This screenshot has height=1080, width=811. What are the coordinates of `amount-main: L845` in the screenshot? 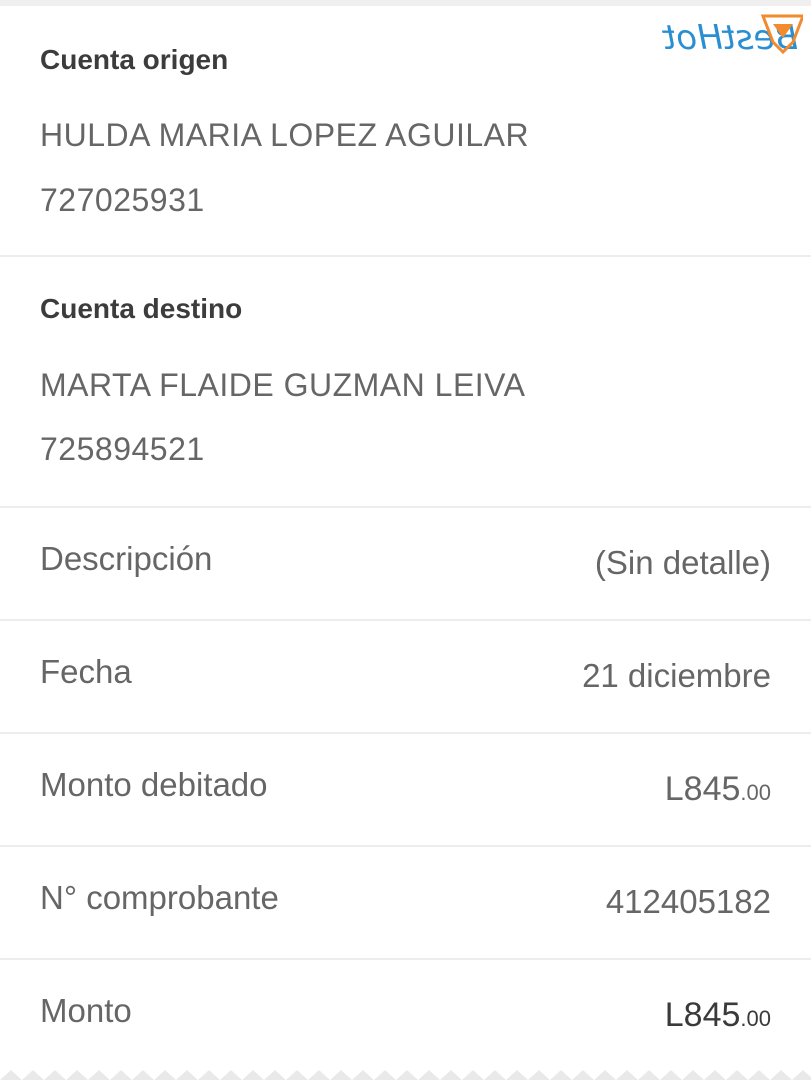 It's located at (702, 1015).